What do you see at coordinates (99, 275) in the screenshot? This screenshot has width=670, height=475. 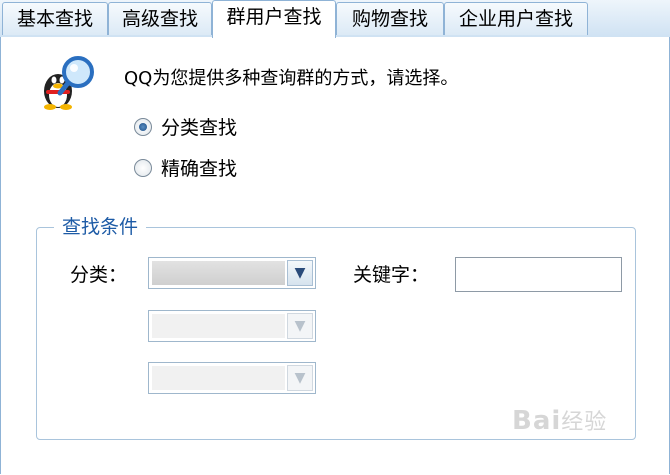 I see `category-label: 分类：` at bounding box center [99, 275].